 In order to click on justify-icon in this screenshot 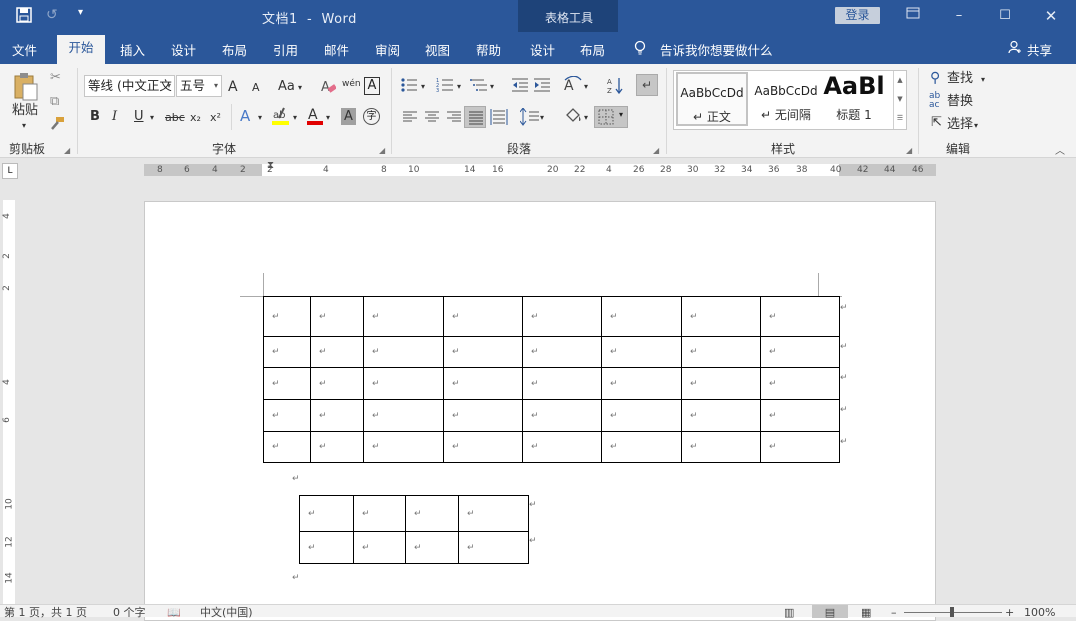, I will do `click(475, 117)`.